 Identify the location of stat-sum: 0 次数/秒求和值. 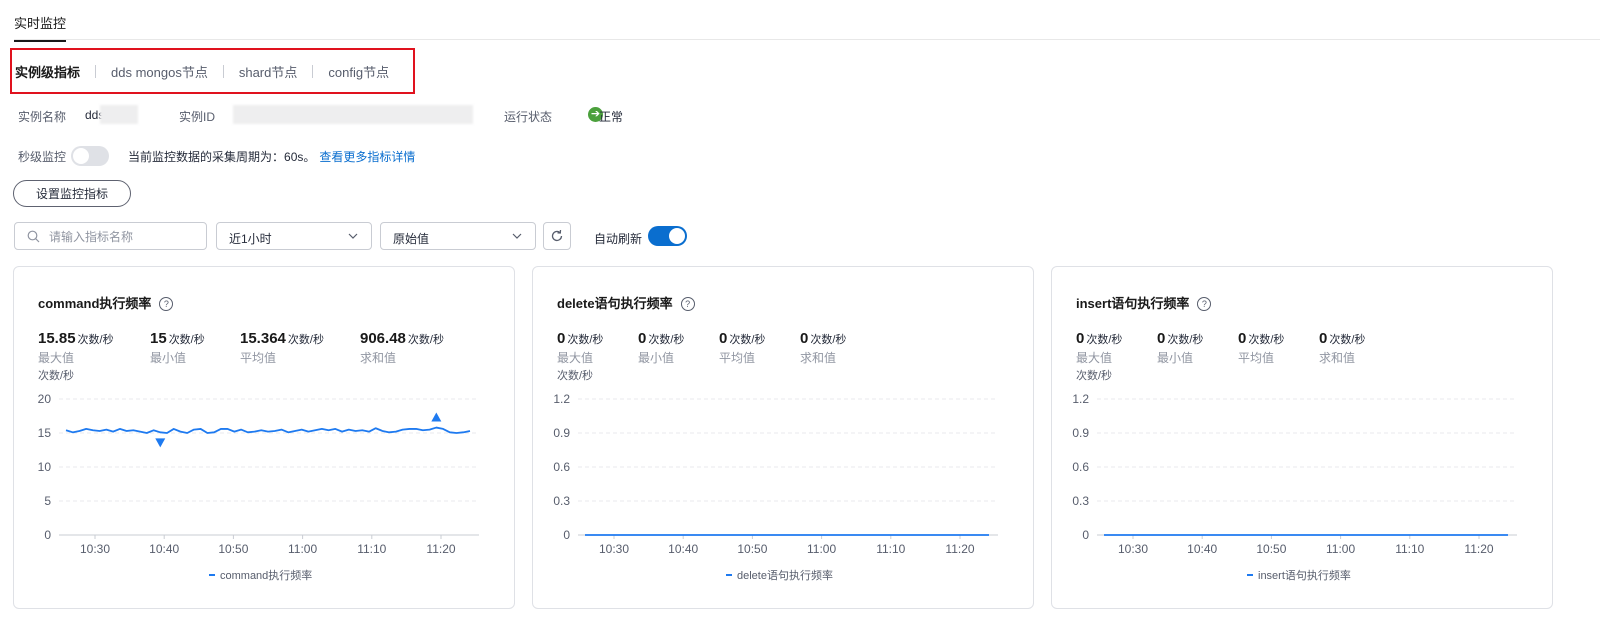
(823, 348).